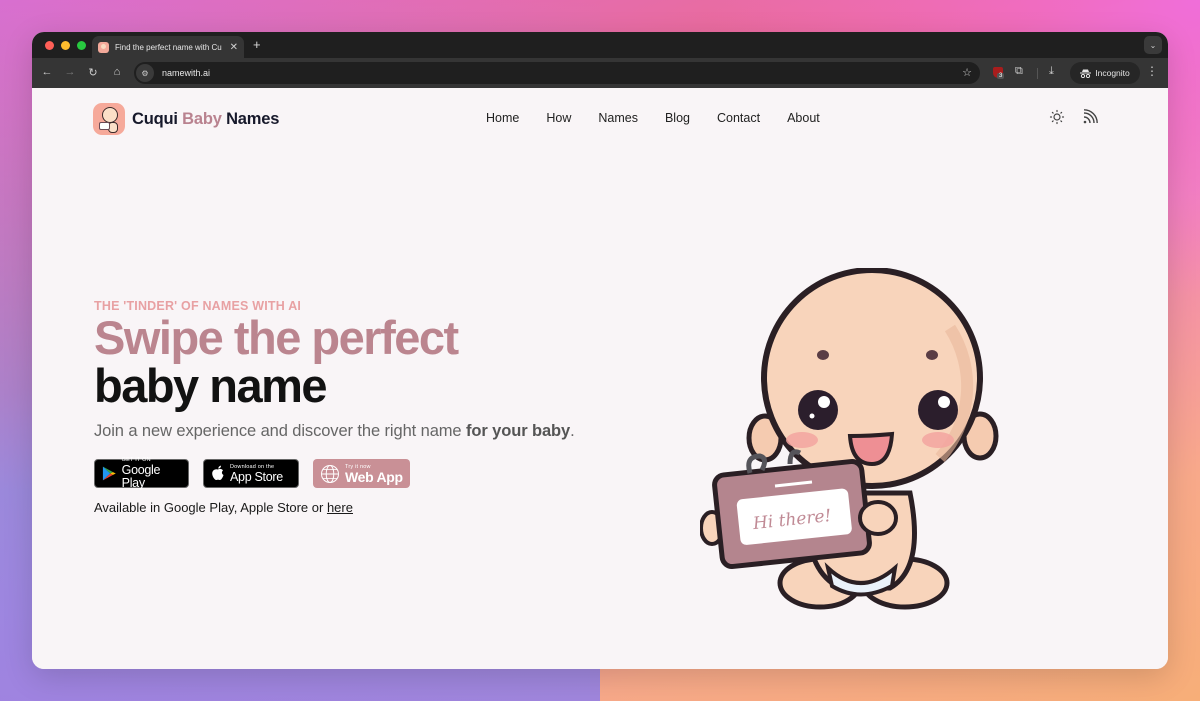 The image size is (1200, 701). Describe the element at coordinates (1086, 73) in the screenshot. I see `incognito-icon` at that location.